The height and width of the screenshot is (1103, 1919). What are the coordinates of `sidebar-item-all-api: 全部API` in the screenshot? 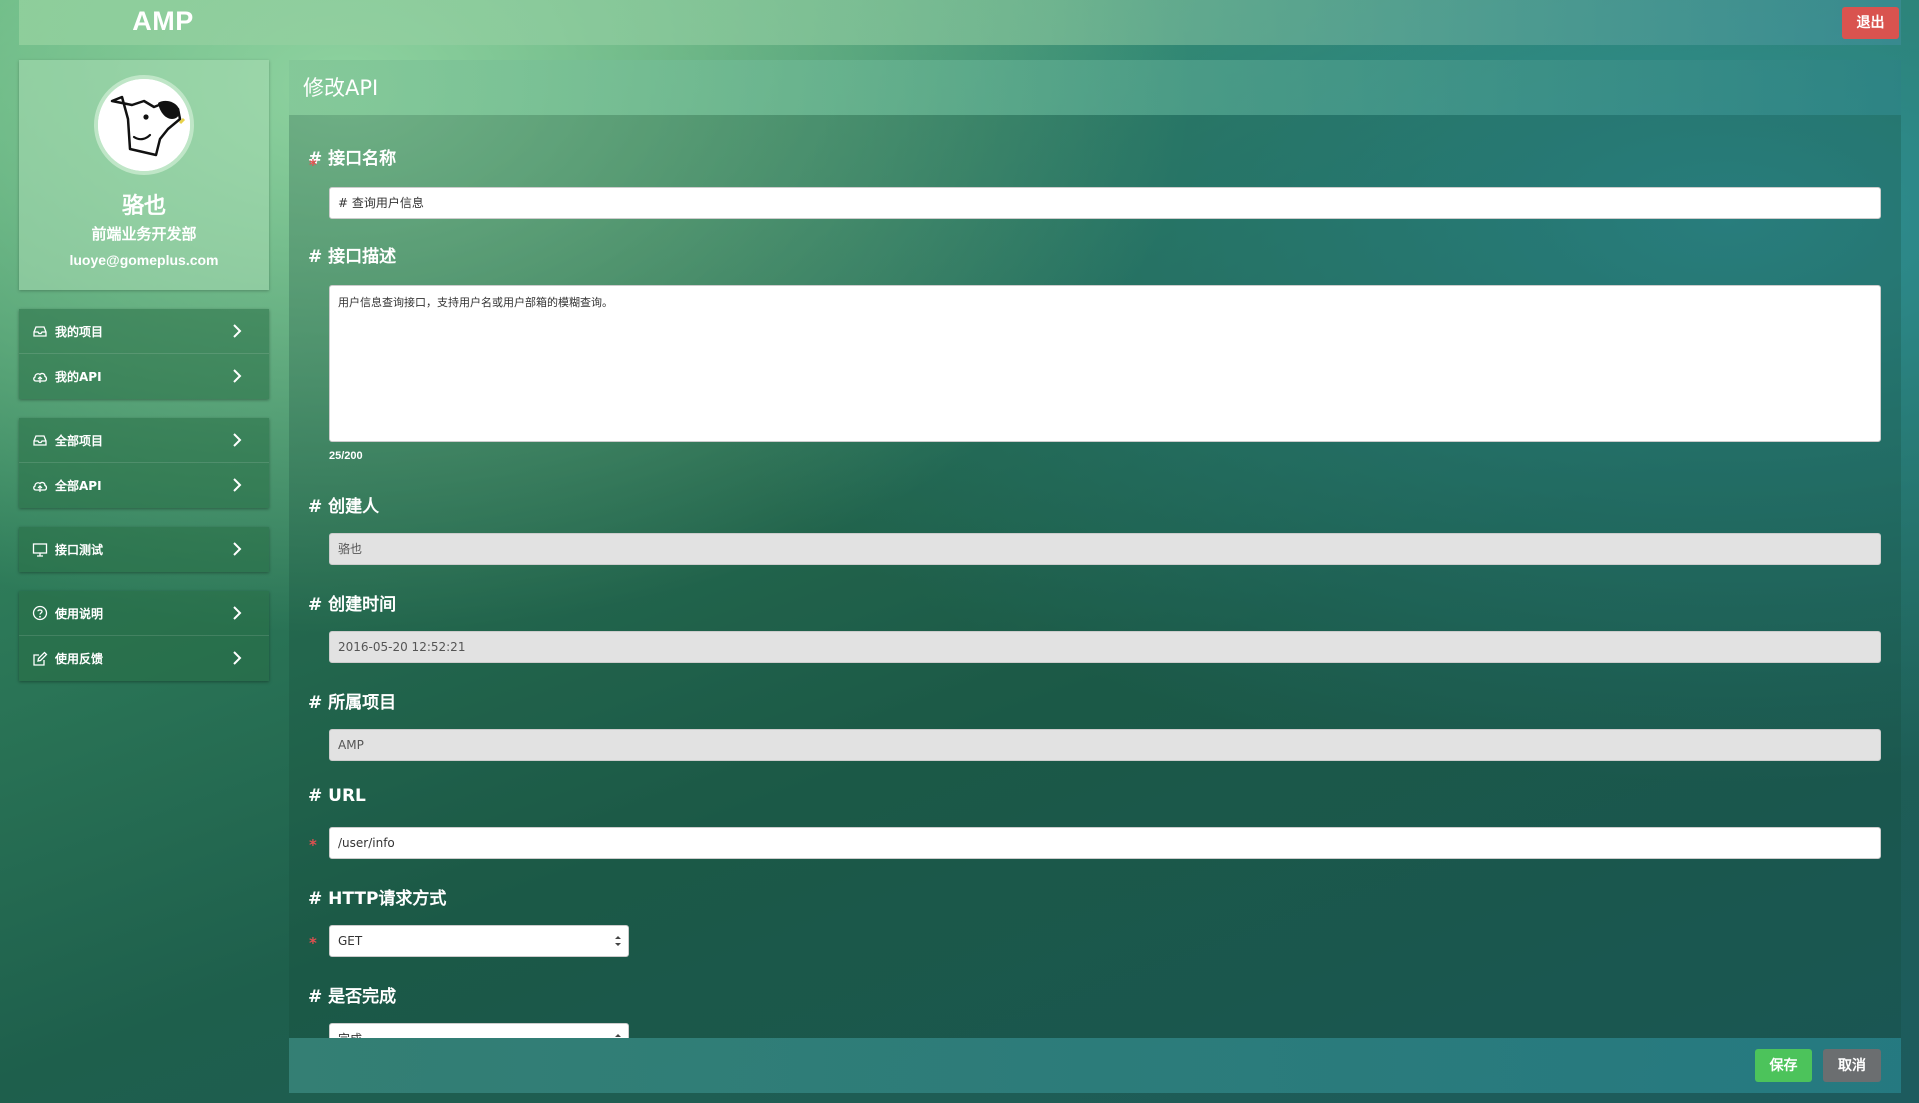 It's located at (144, 485).